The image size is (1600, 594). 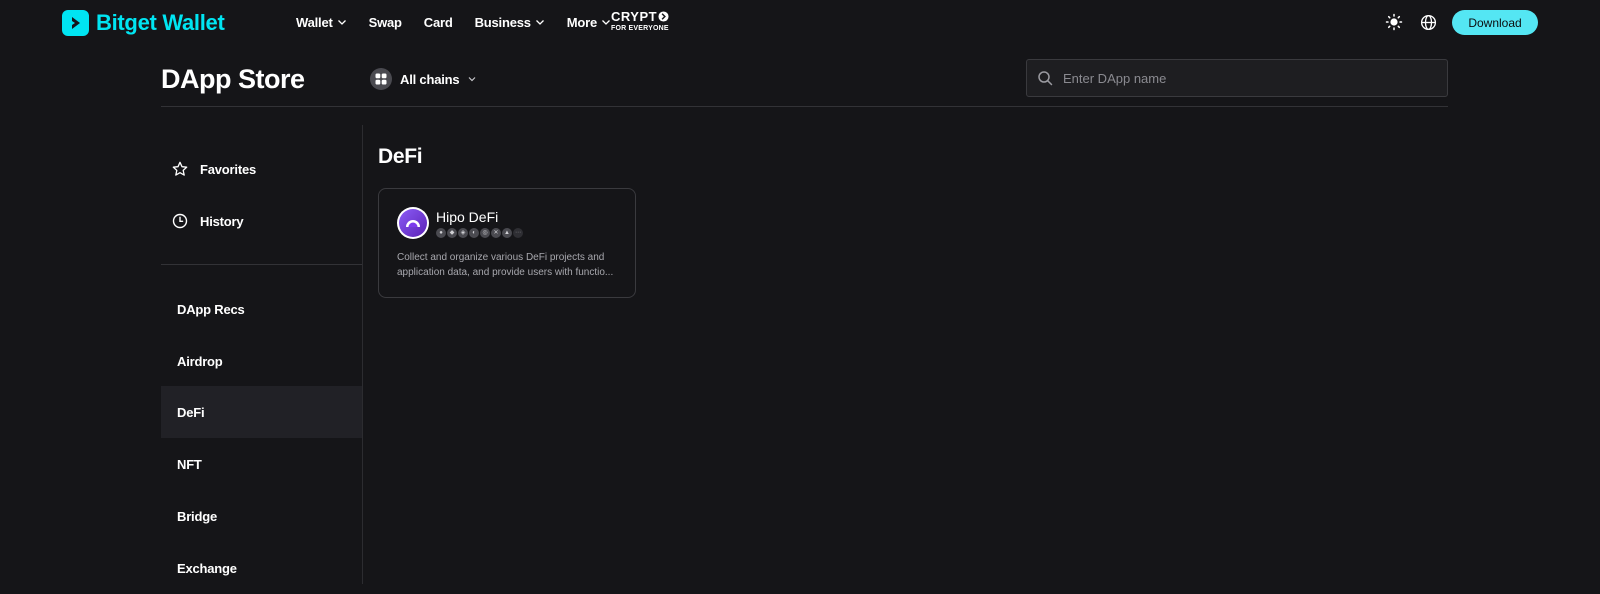 I want to click on nav-item-wallet: Wallet, so click(x=321, y=22).